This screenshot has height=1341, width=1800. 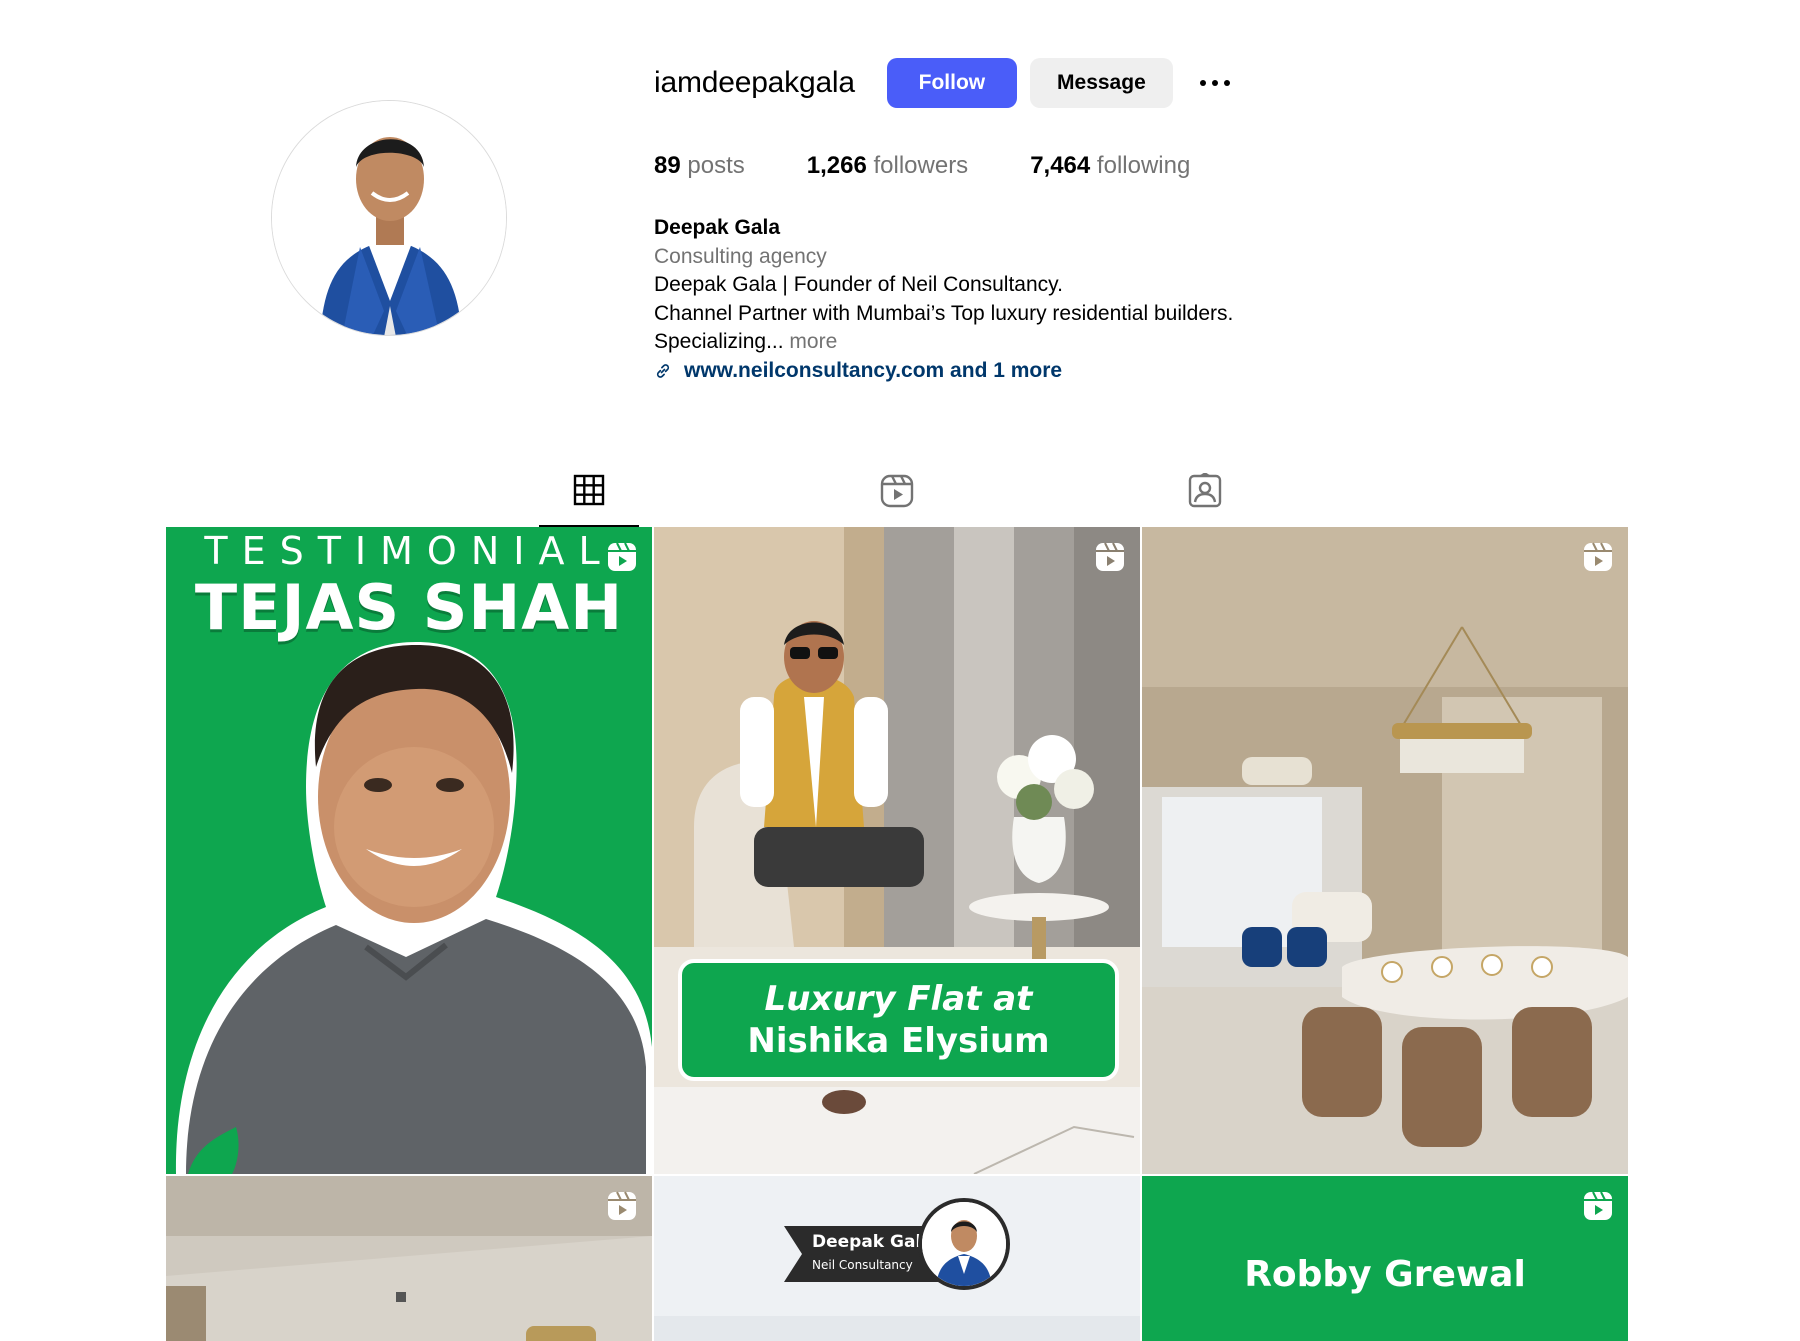 I want to click on post-thumbnail: Luxury Flat at Nishika Elysium, so click(x=897, y=850).